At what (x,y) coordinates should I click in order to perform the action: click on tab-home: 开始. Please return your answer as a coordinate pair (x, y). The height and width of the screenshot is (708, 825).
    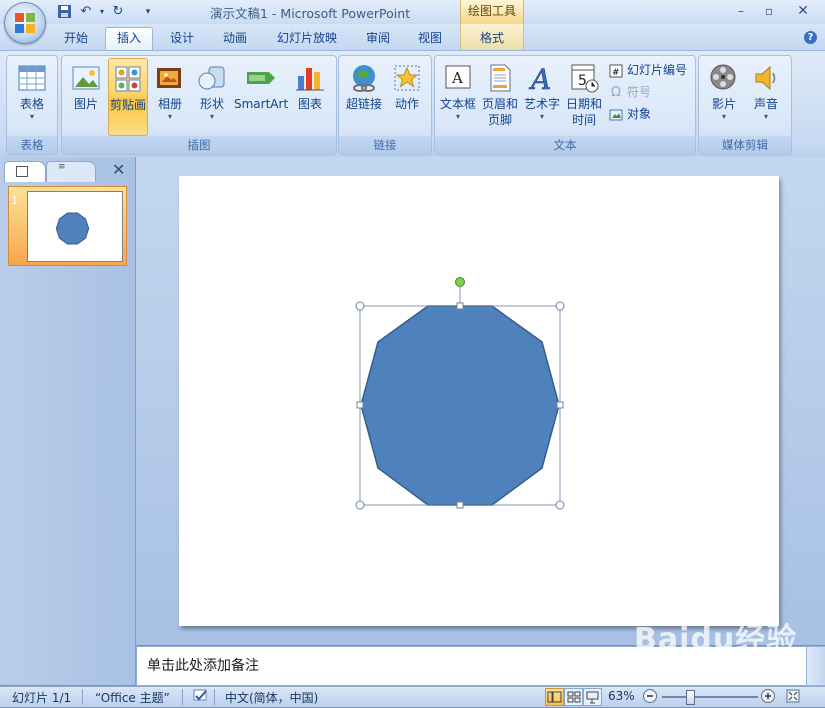
    Looking at the image, I should click on (76, 38).